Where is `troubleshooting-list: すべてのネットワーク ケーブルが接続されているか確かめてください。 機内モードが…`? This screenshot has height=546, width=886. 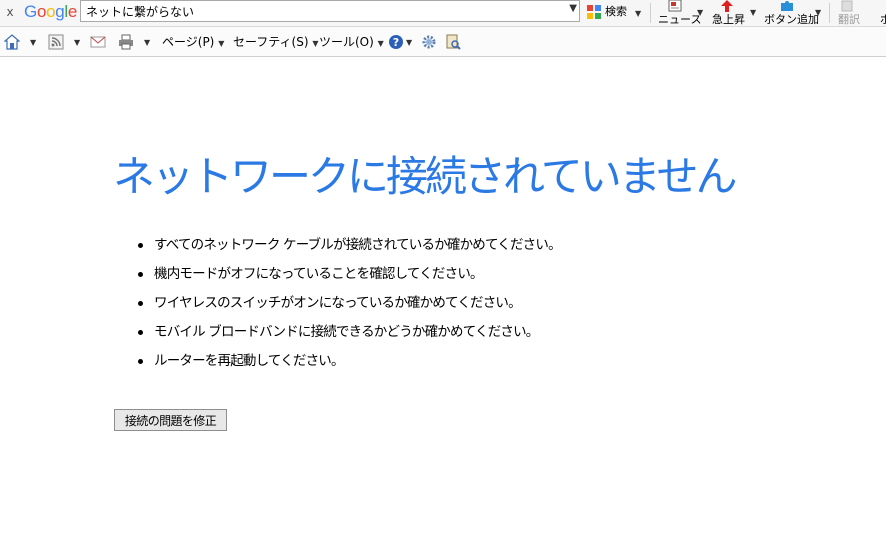
troubleshooting-list: すべてのネットワーク ケーブルが接続されているか確かめてください。 機内モードが… is located at coordinates (349, 307).